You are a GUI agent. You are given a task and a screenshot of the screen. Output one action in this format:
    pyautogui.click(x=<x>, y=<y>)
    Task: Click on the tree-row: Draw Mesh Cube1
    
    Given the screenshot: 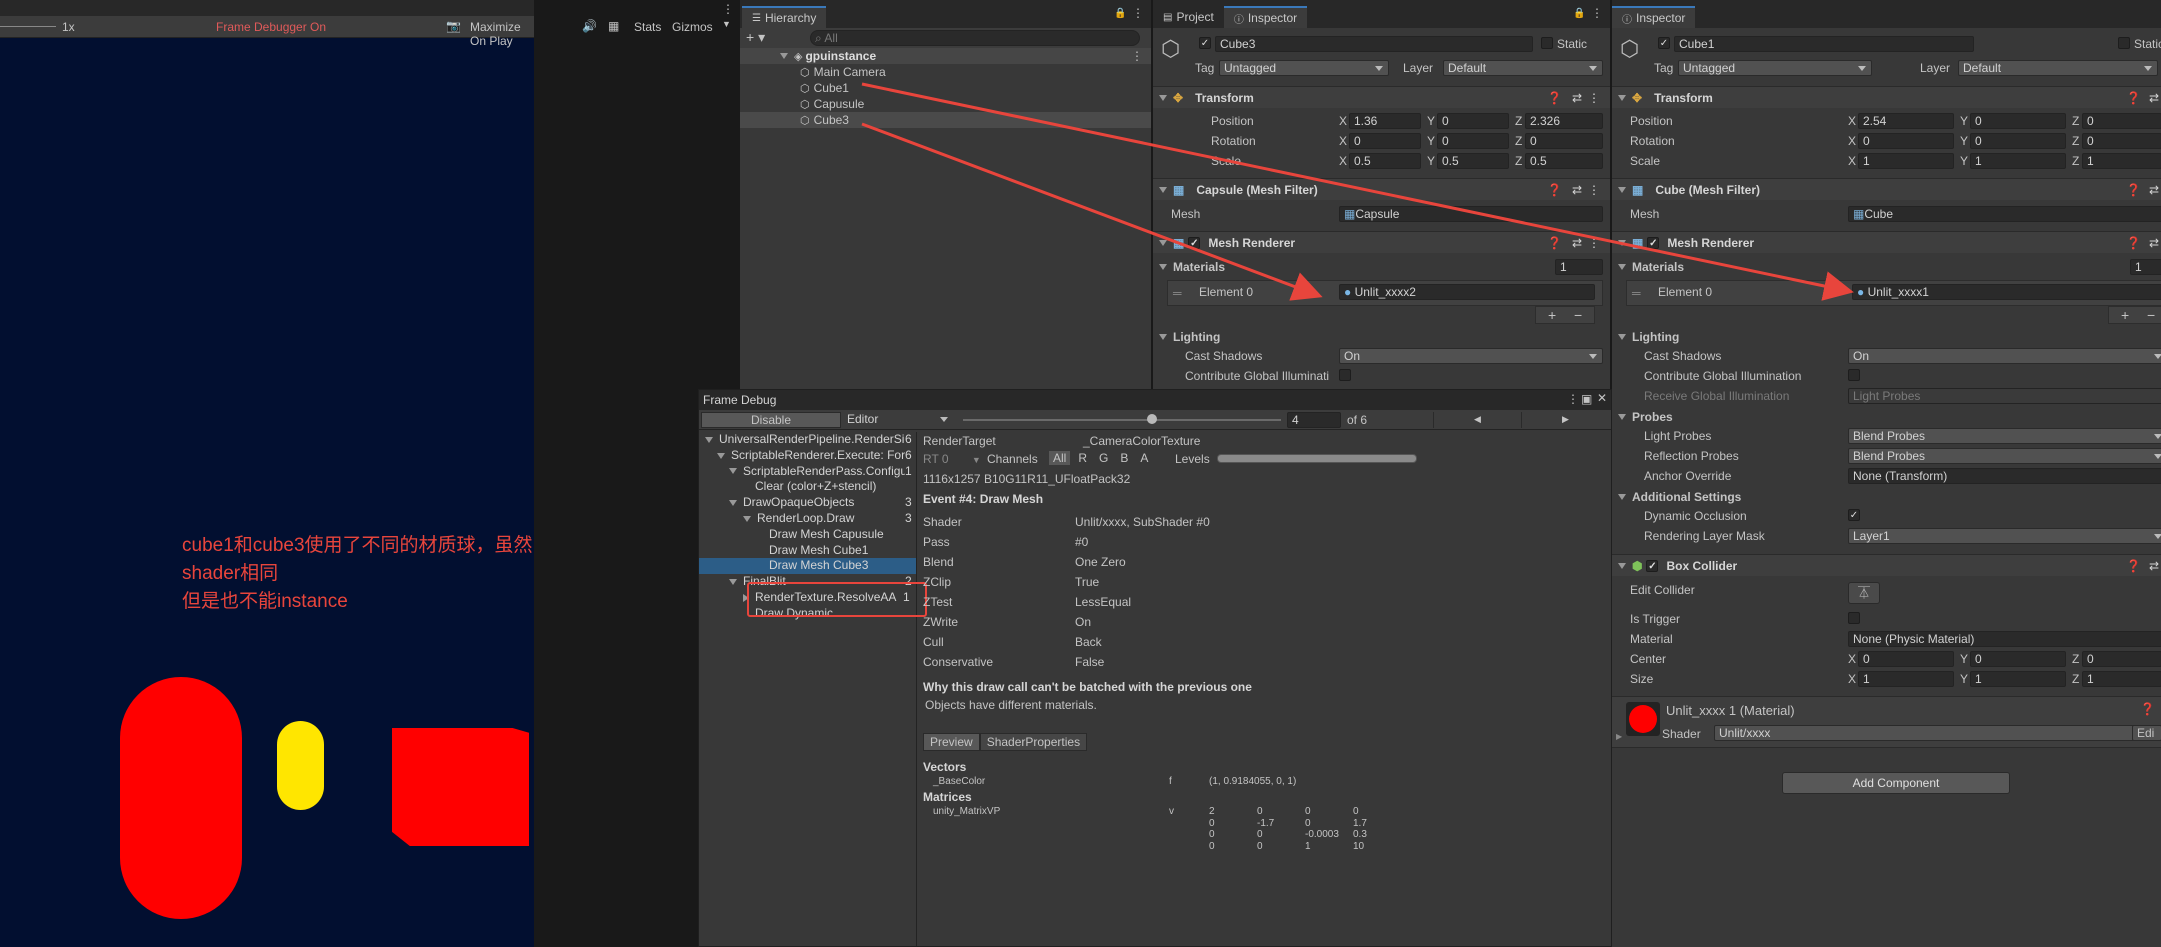 What is the action you would take?
    pyautogui.click(x=807, y=551)
    